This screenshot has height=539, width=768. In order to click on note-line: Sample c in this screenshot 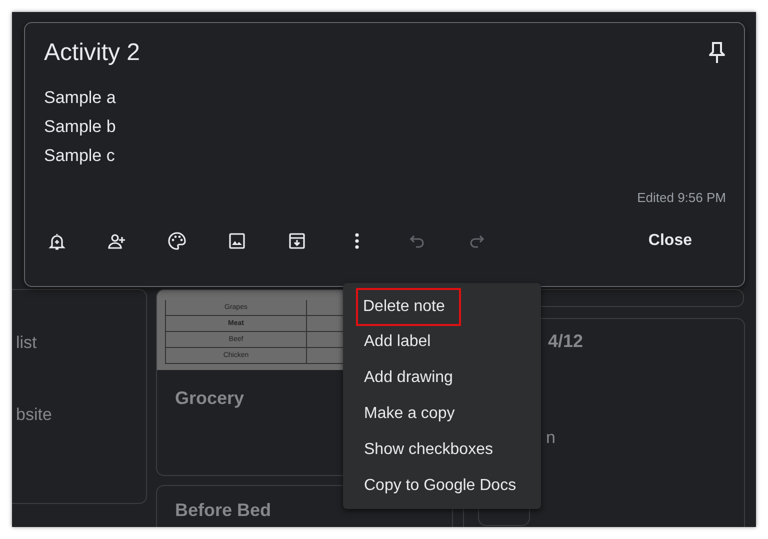, I will do `click(80, 156)`.